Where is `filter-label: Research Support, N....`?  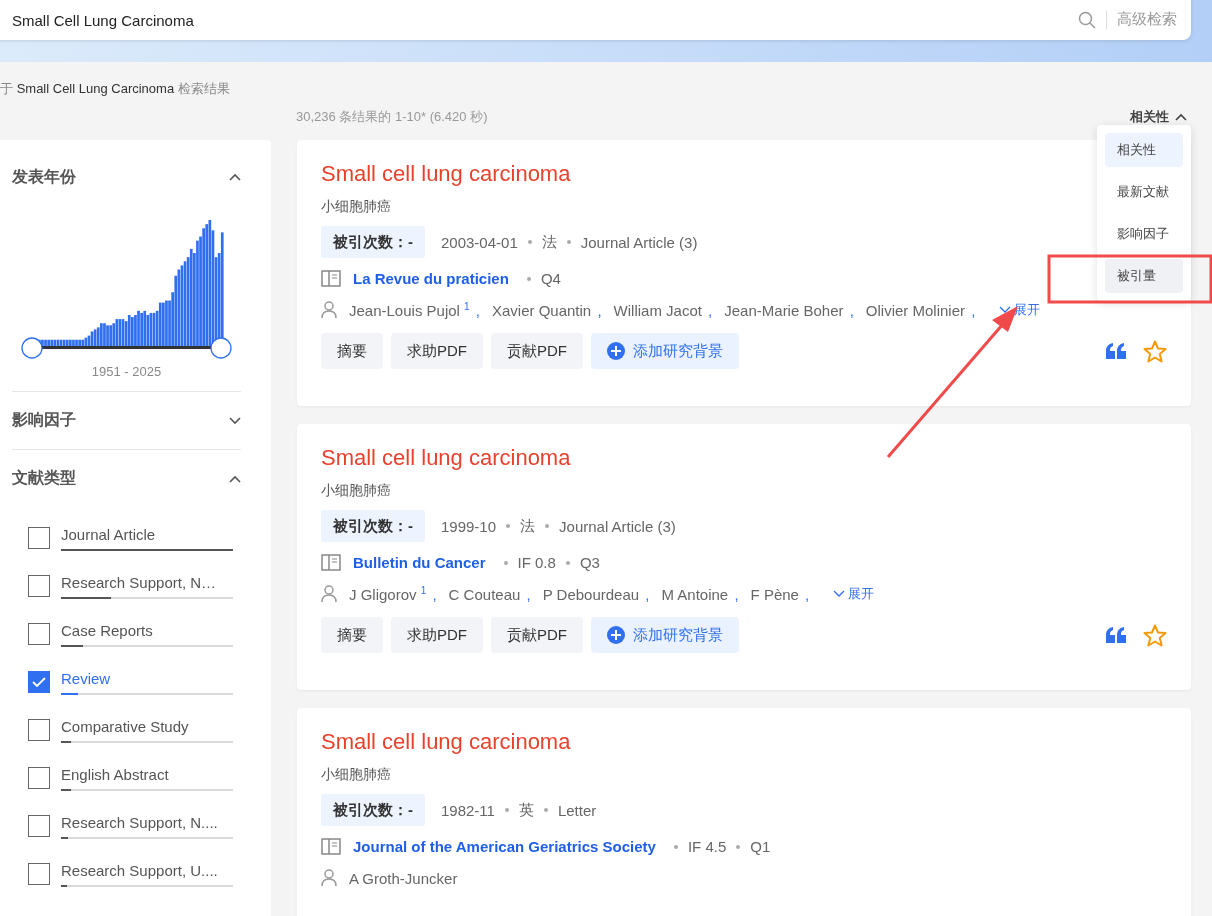 filter-label: Research Support, N.... is located at coordinates (147, 823).